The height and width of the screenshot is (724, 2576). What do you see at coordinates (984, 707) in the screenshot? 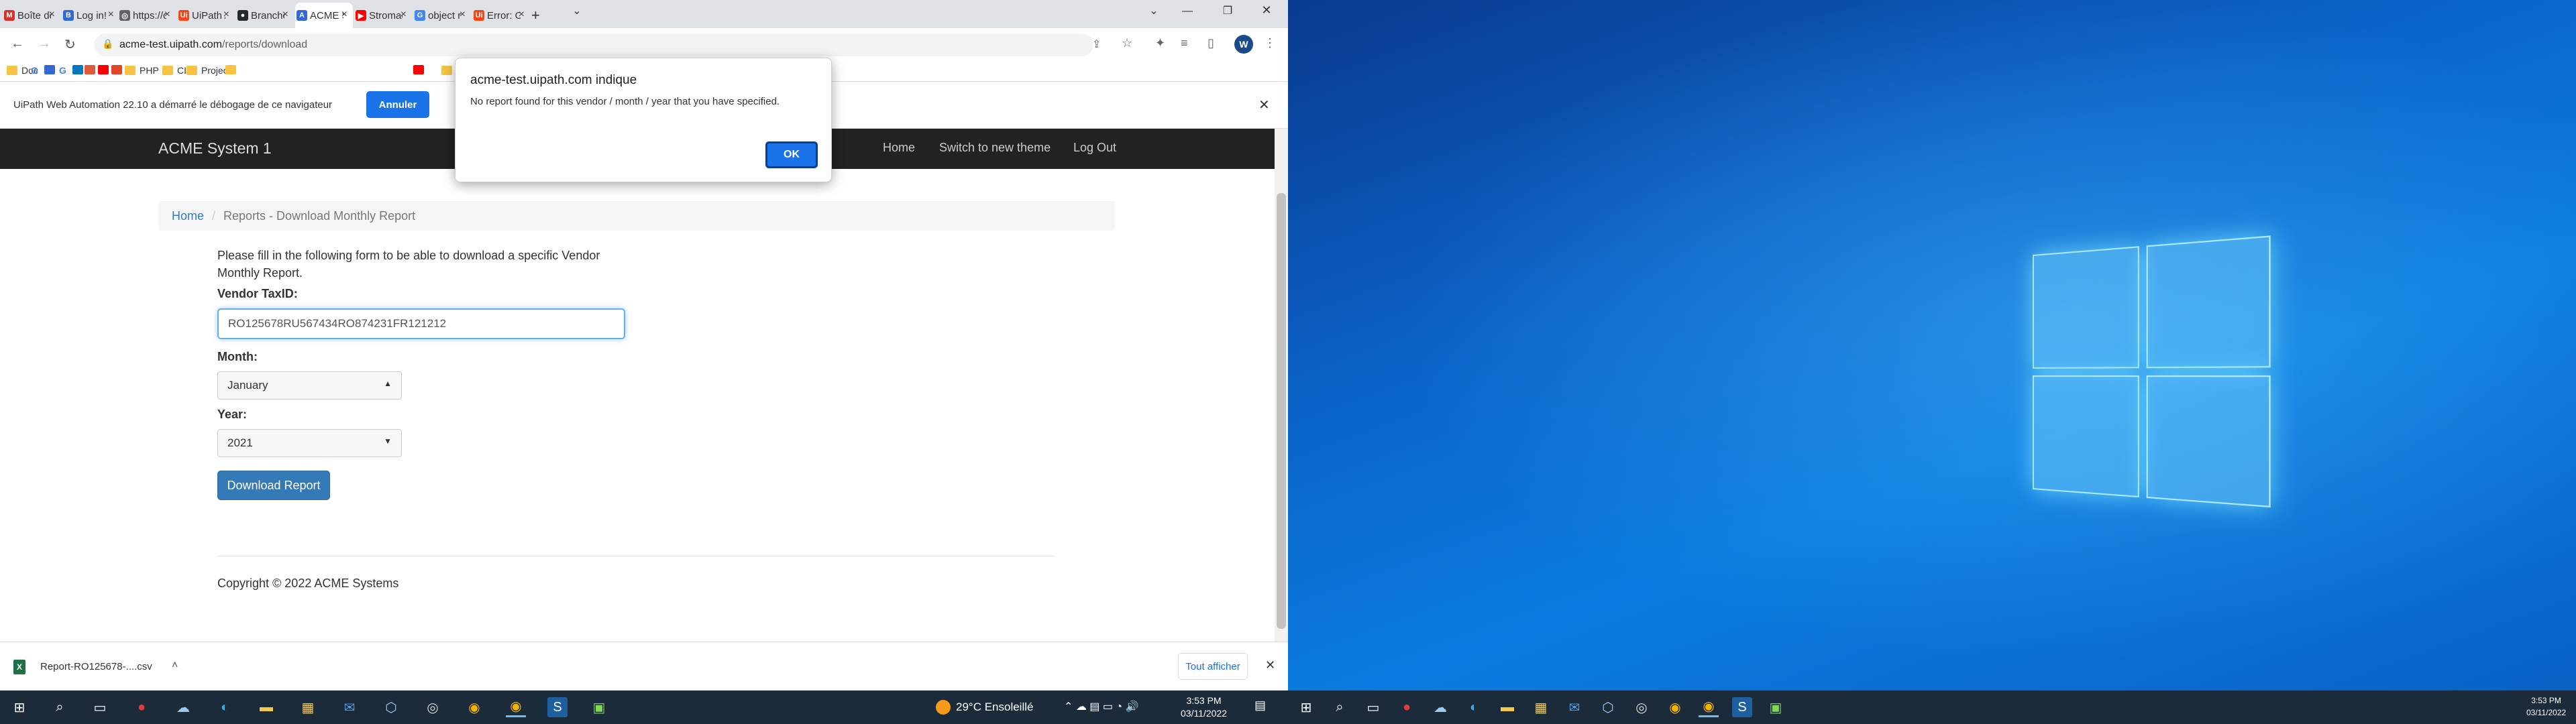
I see `weather-widget: 29°C Ensoleillé` at bounding box center [984, 707].